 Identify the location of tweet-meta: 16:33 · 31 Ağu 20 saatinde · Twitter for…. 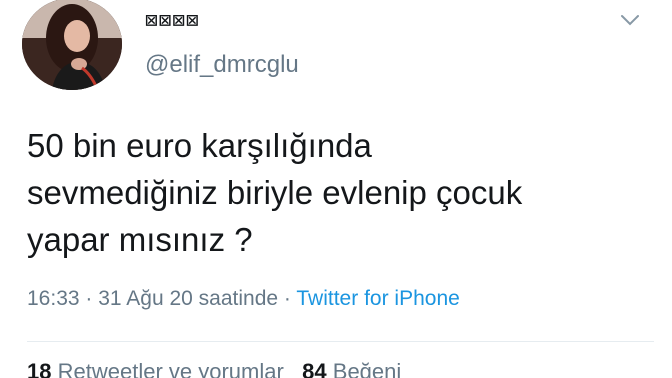
(243, 299).